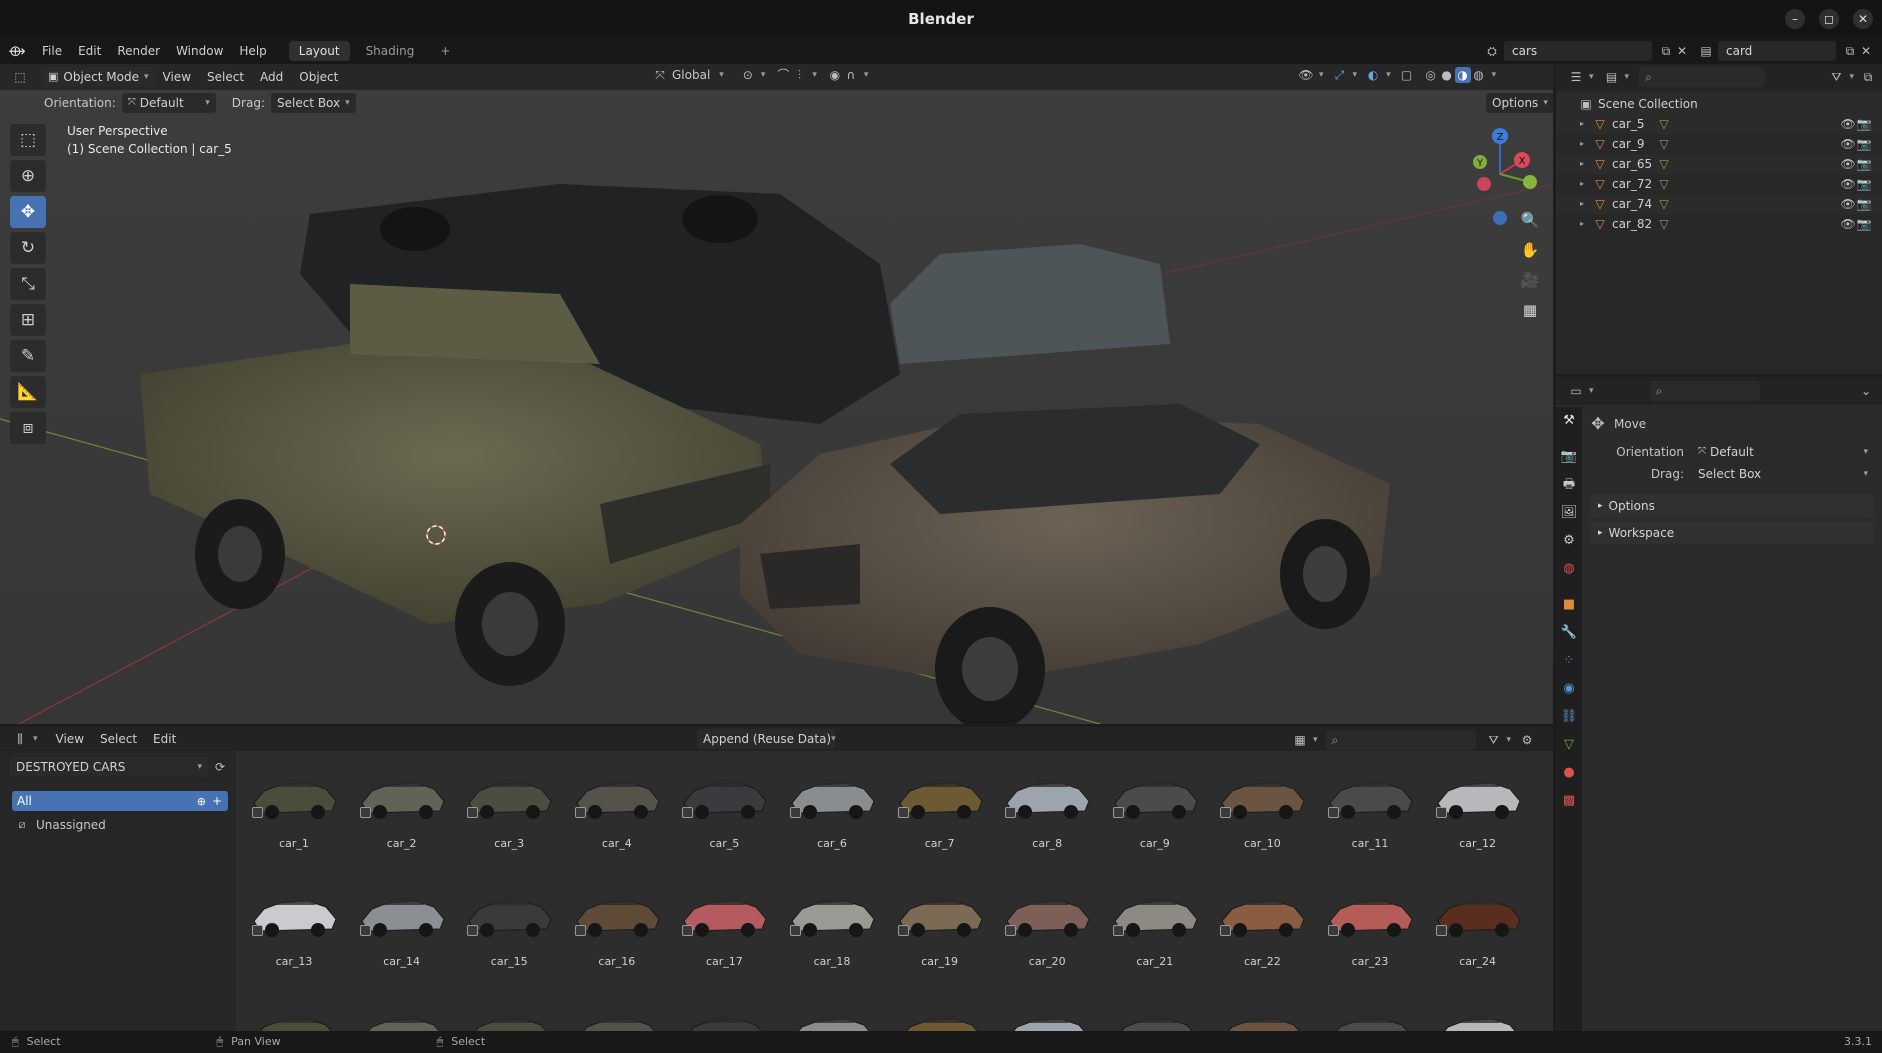 This screenshot has width=1882, height=1053. I want to click on material-tab-icon: ●, so click(1569, 773).